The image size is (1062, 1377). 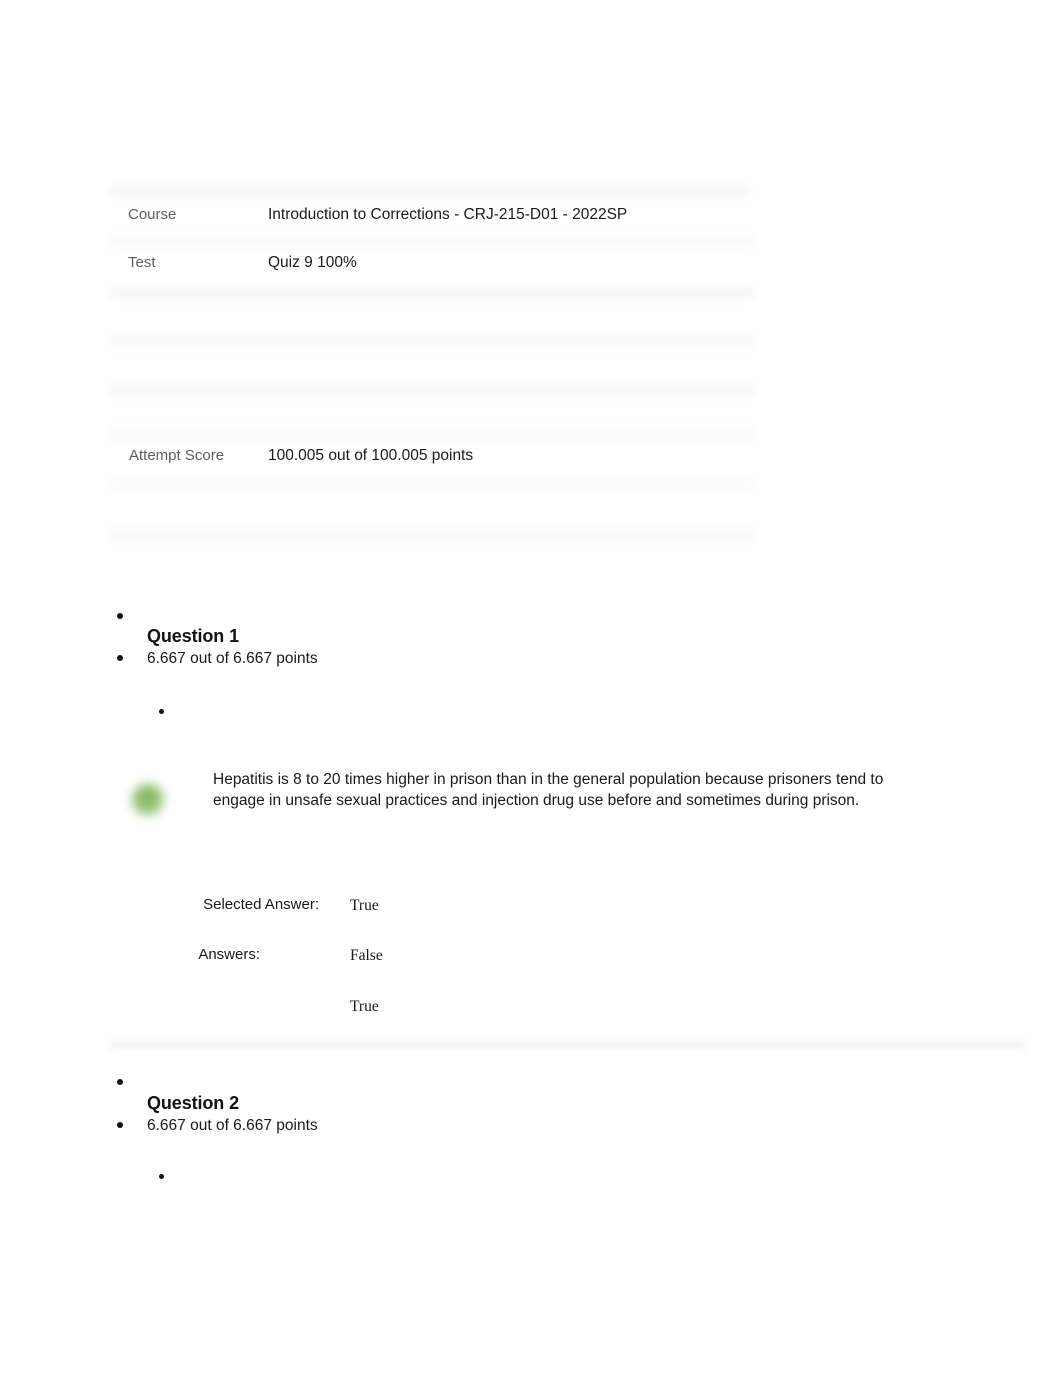 I want to click on answer-option: False, so click(x=366, y=955).